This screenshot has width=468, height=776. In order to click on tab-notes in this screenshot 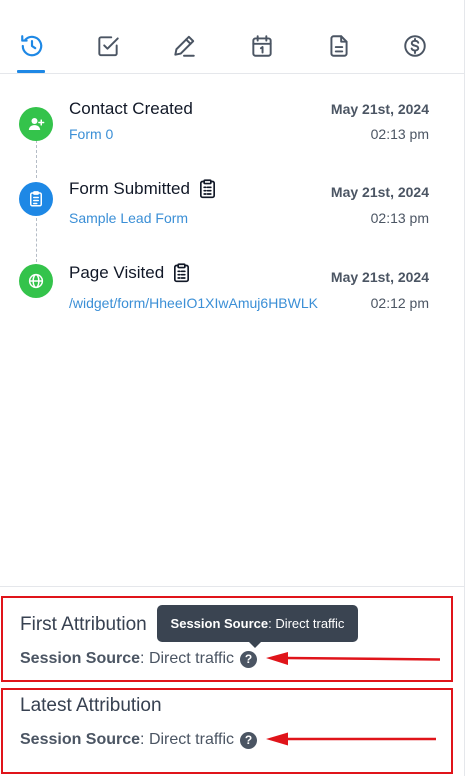, I will do `click(184, 46)`.